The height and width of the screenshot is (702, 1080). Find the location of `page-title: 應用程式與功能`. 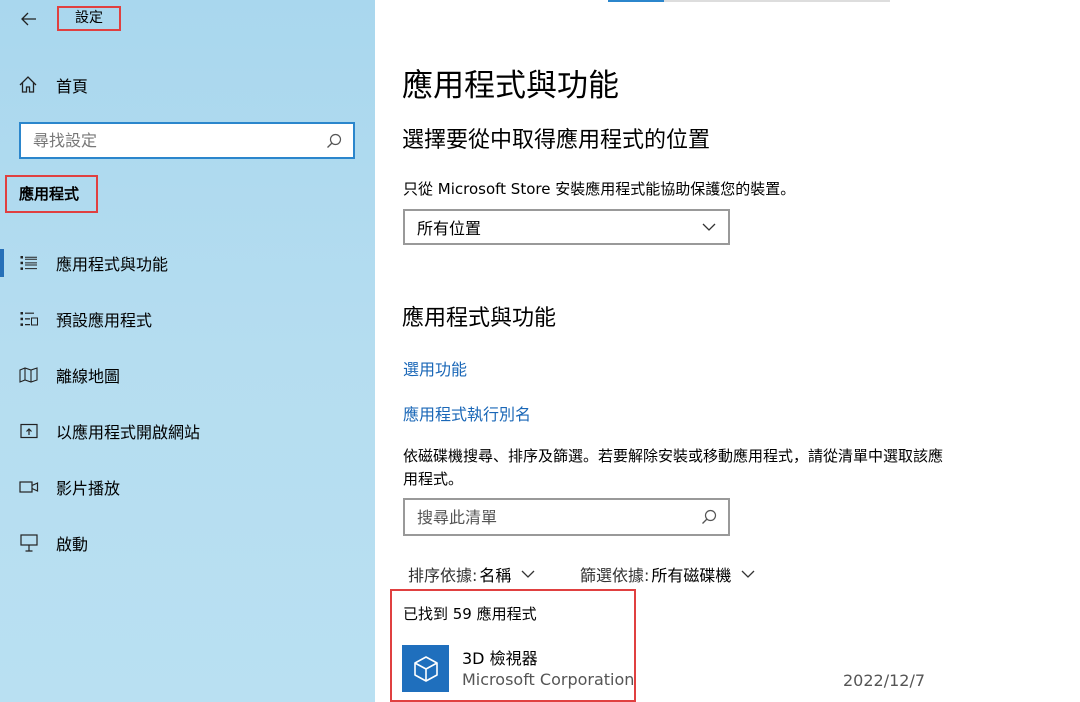

page-title: 應用程式與功能 is located at coordinates (510, 86).